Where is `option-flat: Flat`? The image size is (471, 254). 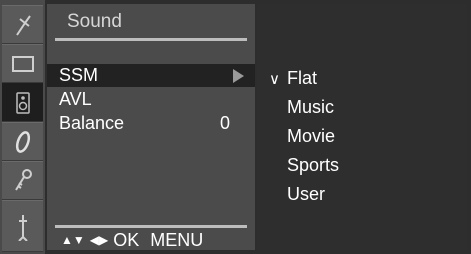 option-flat: Flat is located at coordinates (302, 78).